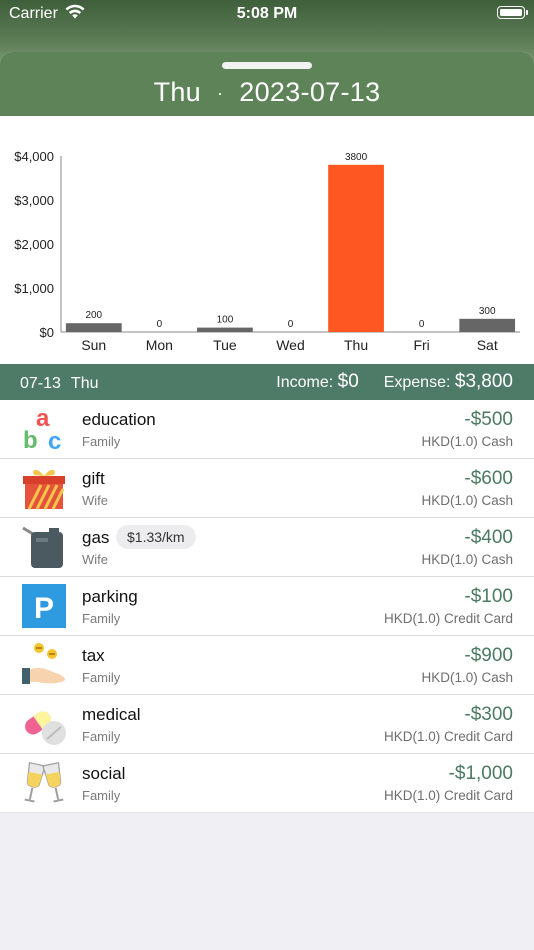 The image size is (534, 950). What do you see at coordinates (104, 773) in the screenshot?
I see `transaction-category: social` at bounding box center [104, 773].